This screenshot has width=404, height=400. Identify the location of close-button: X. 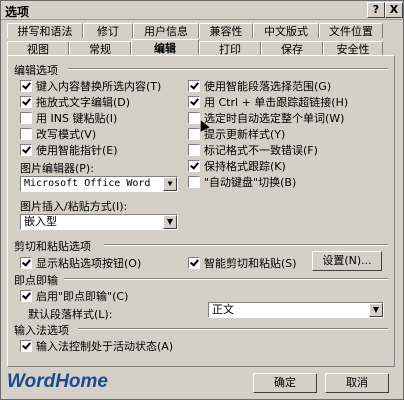
(394, 10).